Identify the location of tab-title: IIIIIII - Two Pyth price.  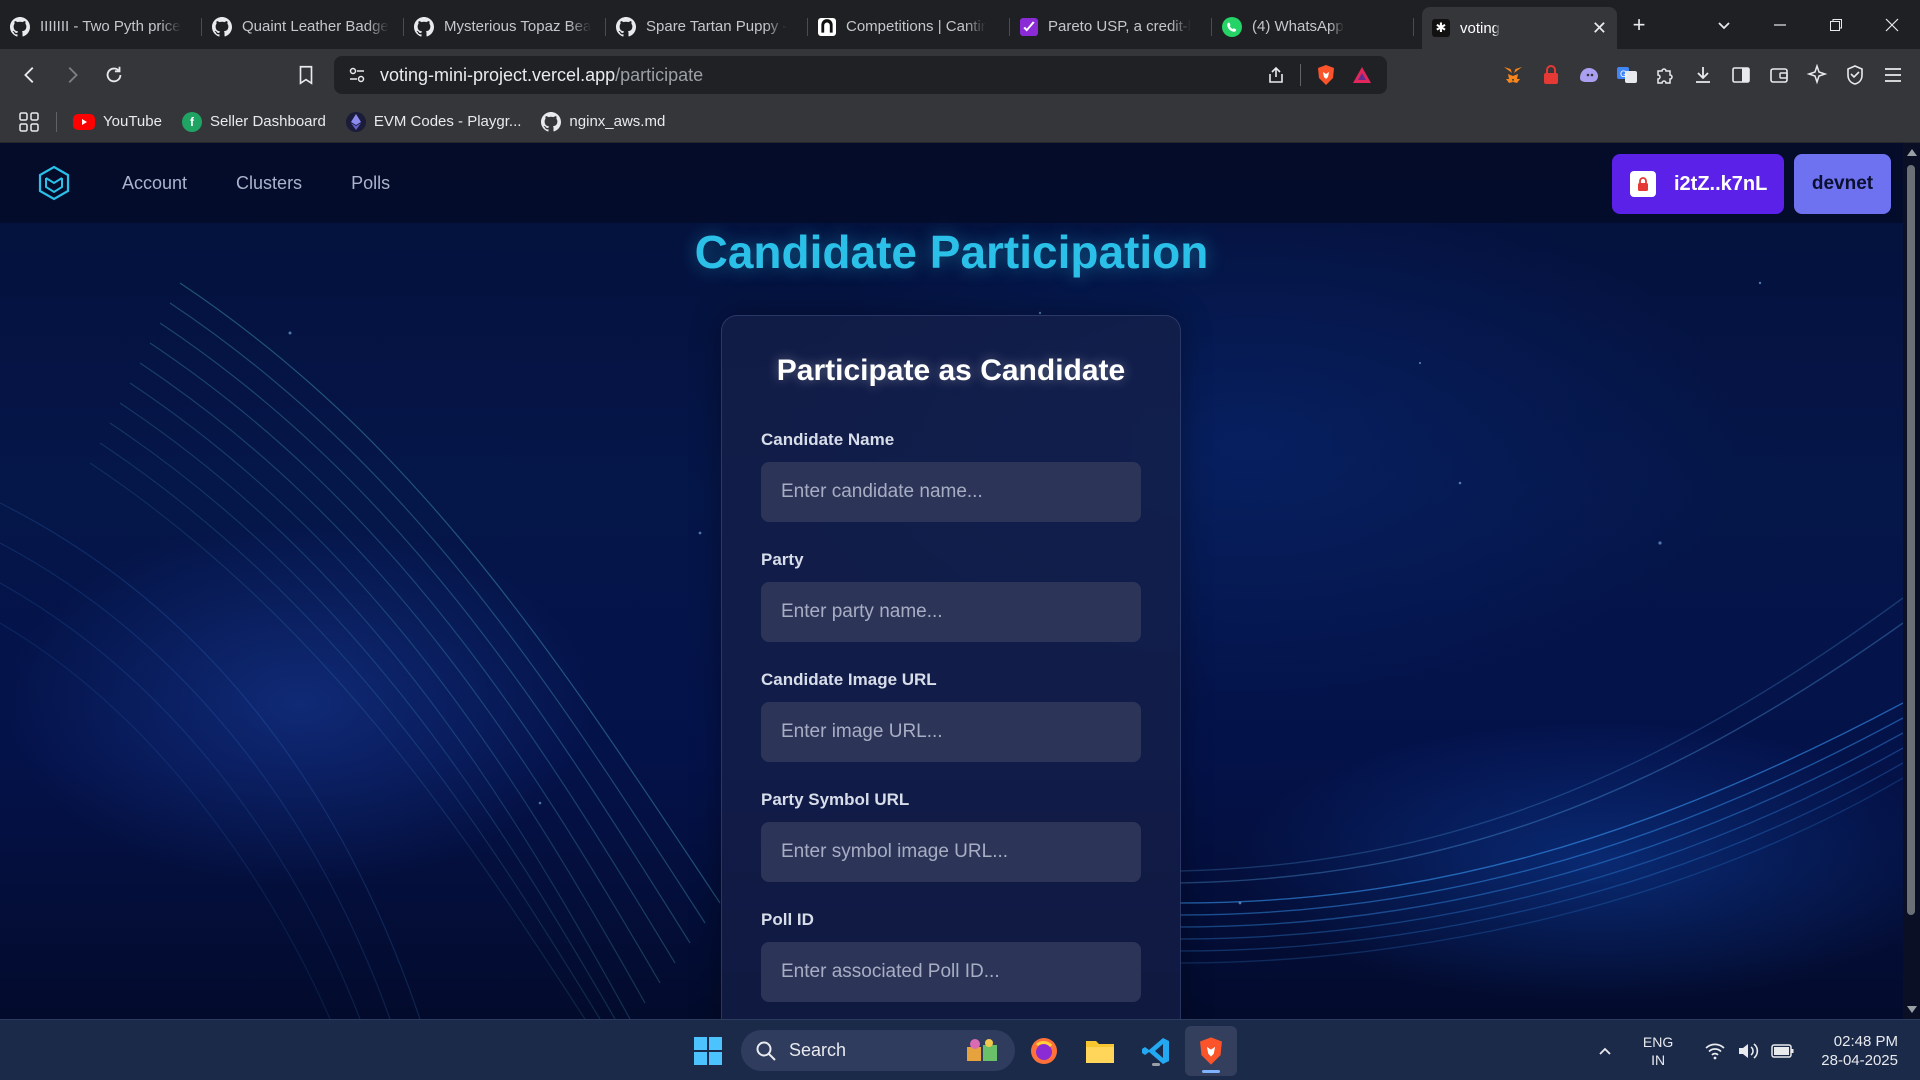
(110, 26).